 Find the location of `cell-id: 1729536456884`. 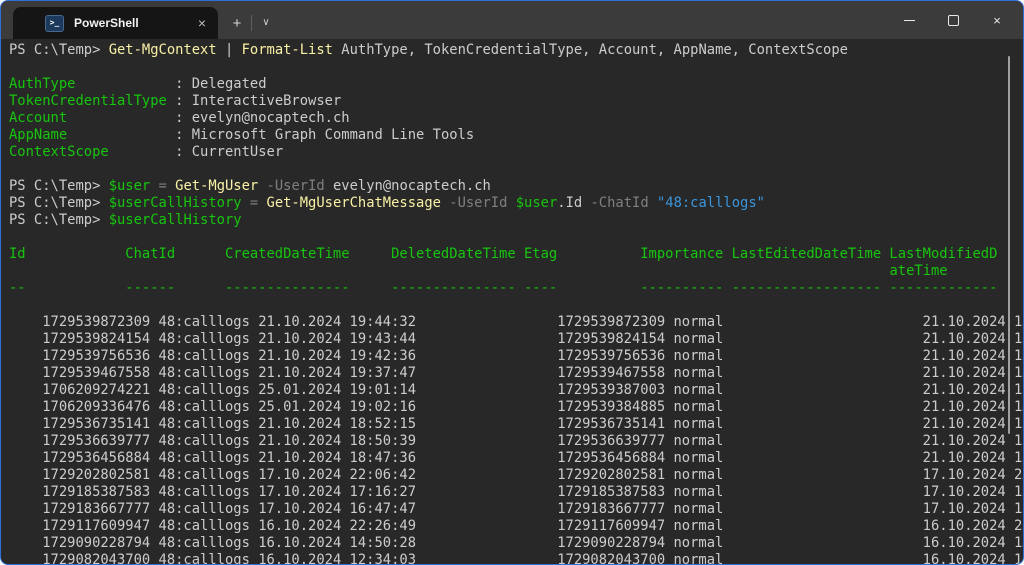

cell-id: 1729536456884 is located at coordinates (96, 458).